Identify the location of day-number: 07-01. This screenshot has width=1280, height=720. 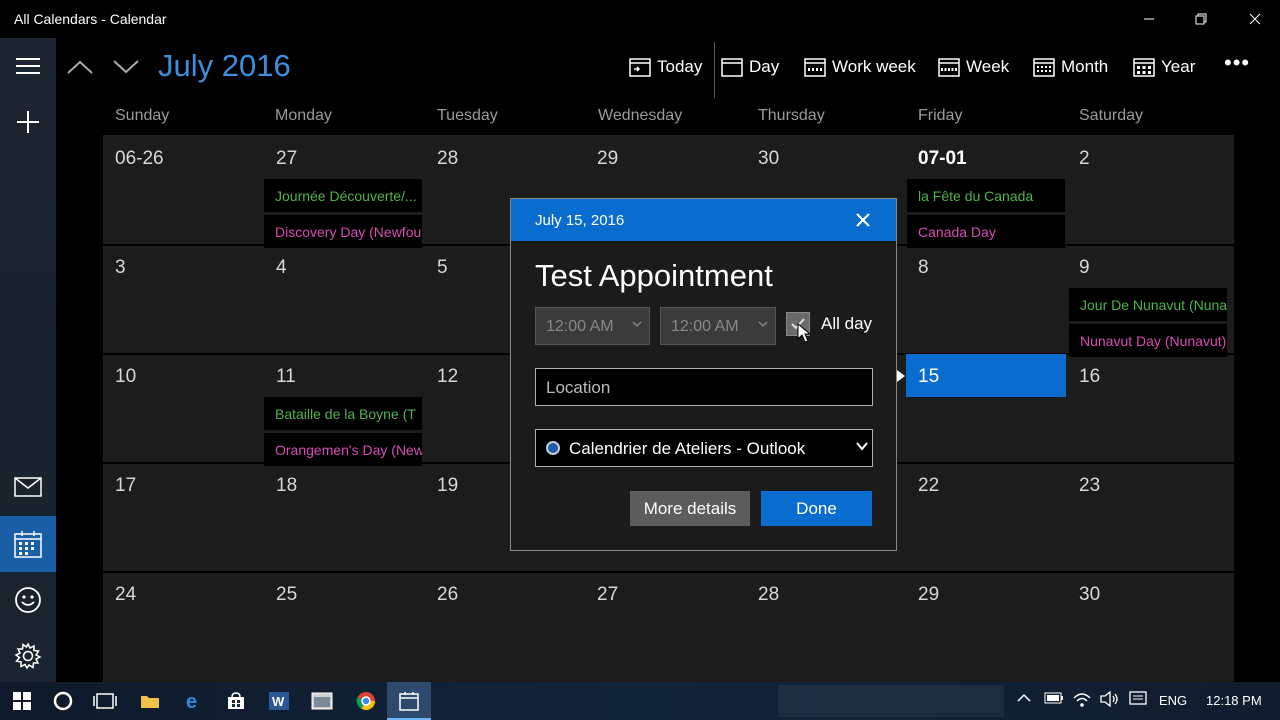
(942, 159).